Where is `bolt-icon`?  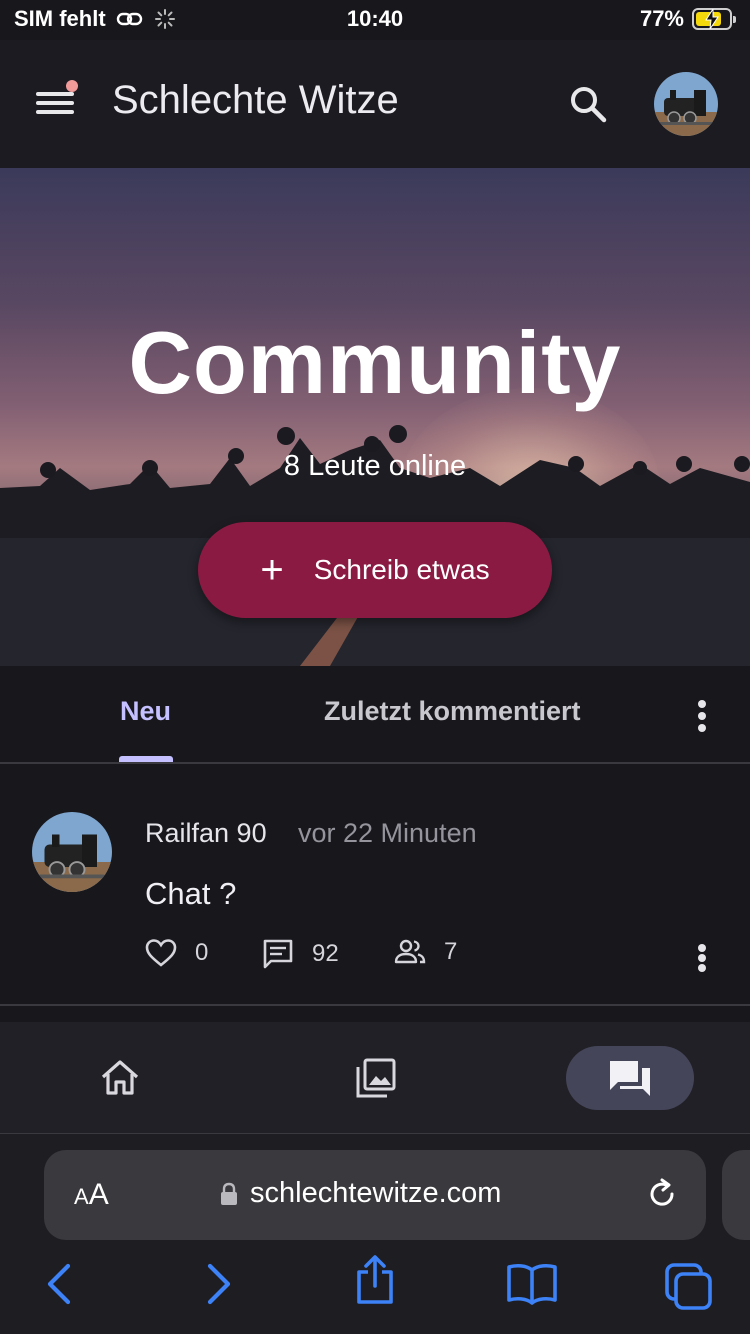
bolt-icon is located at coordinates (712, 19).